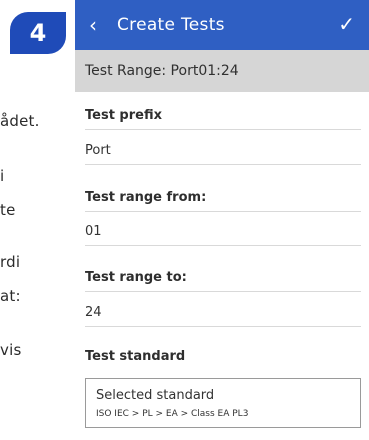  I want to click on test-range-summary: Test Range: Port01:24, so click(222, 71).